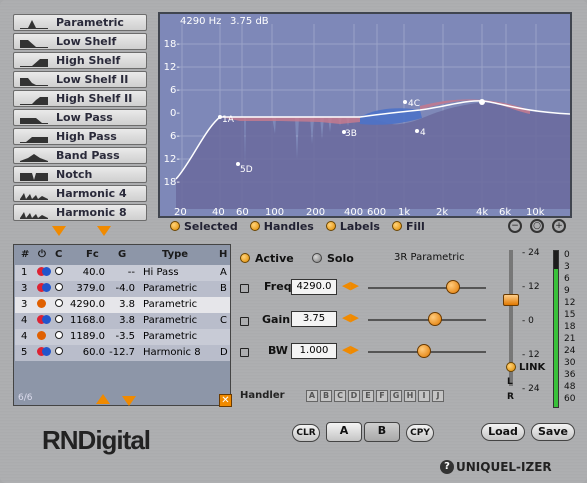  What do you see at coordinates (34, 42) in the screenshot?
I see `low-shelf-icon` at bounding box center [34, 42].